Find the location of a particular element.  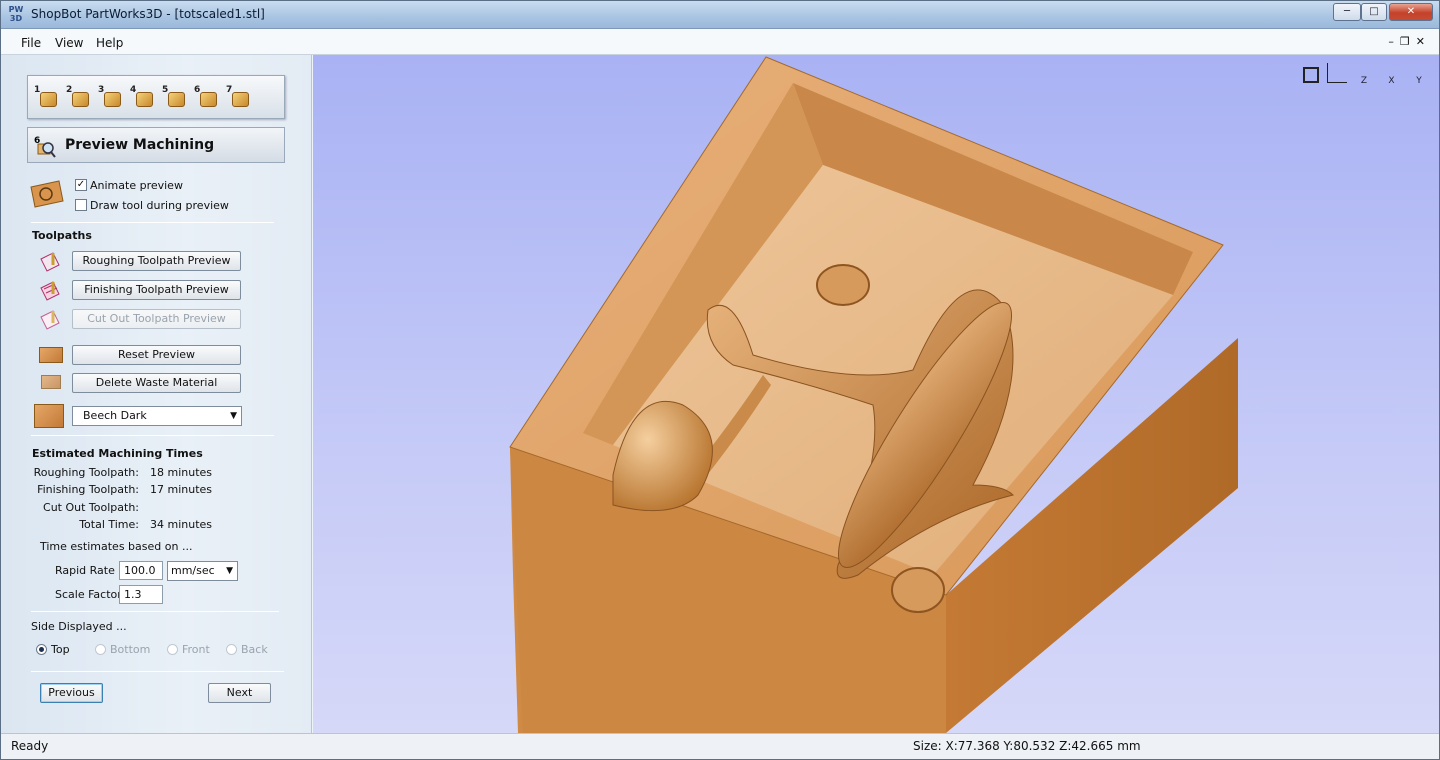

animate-preview-checkbox: ✓ is located at coordinates (81, 185).